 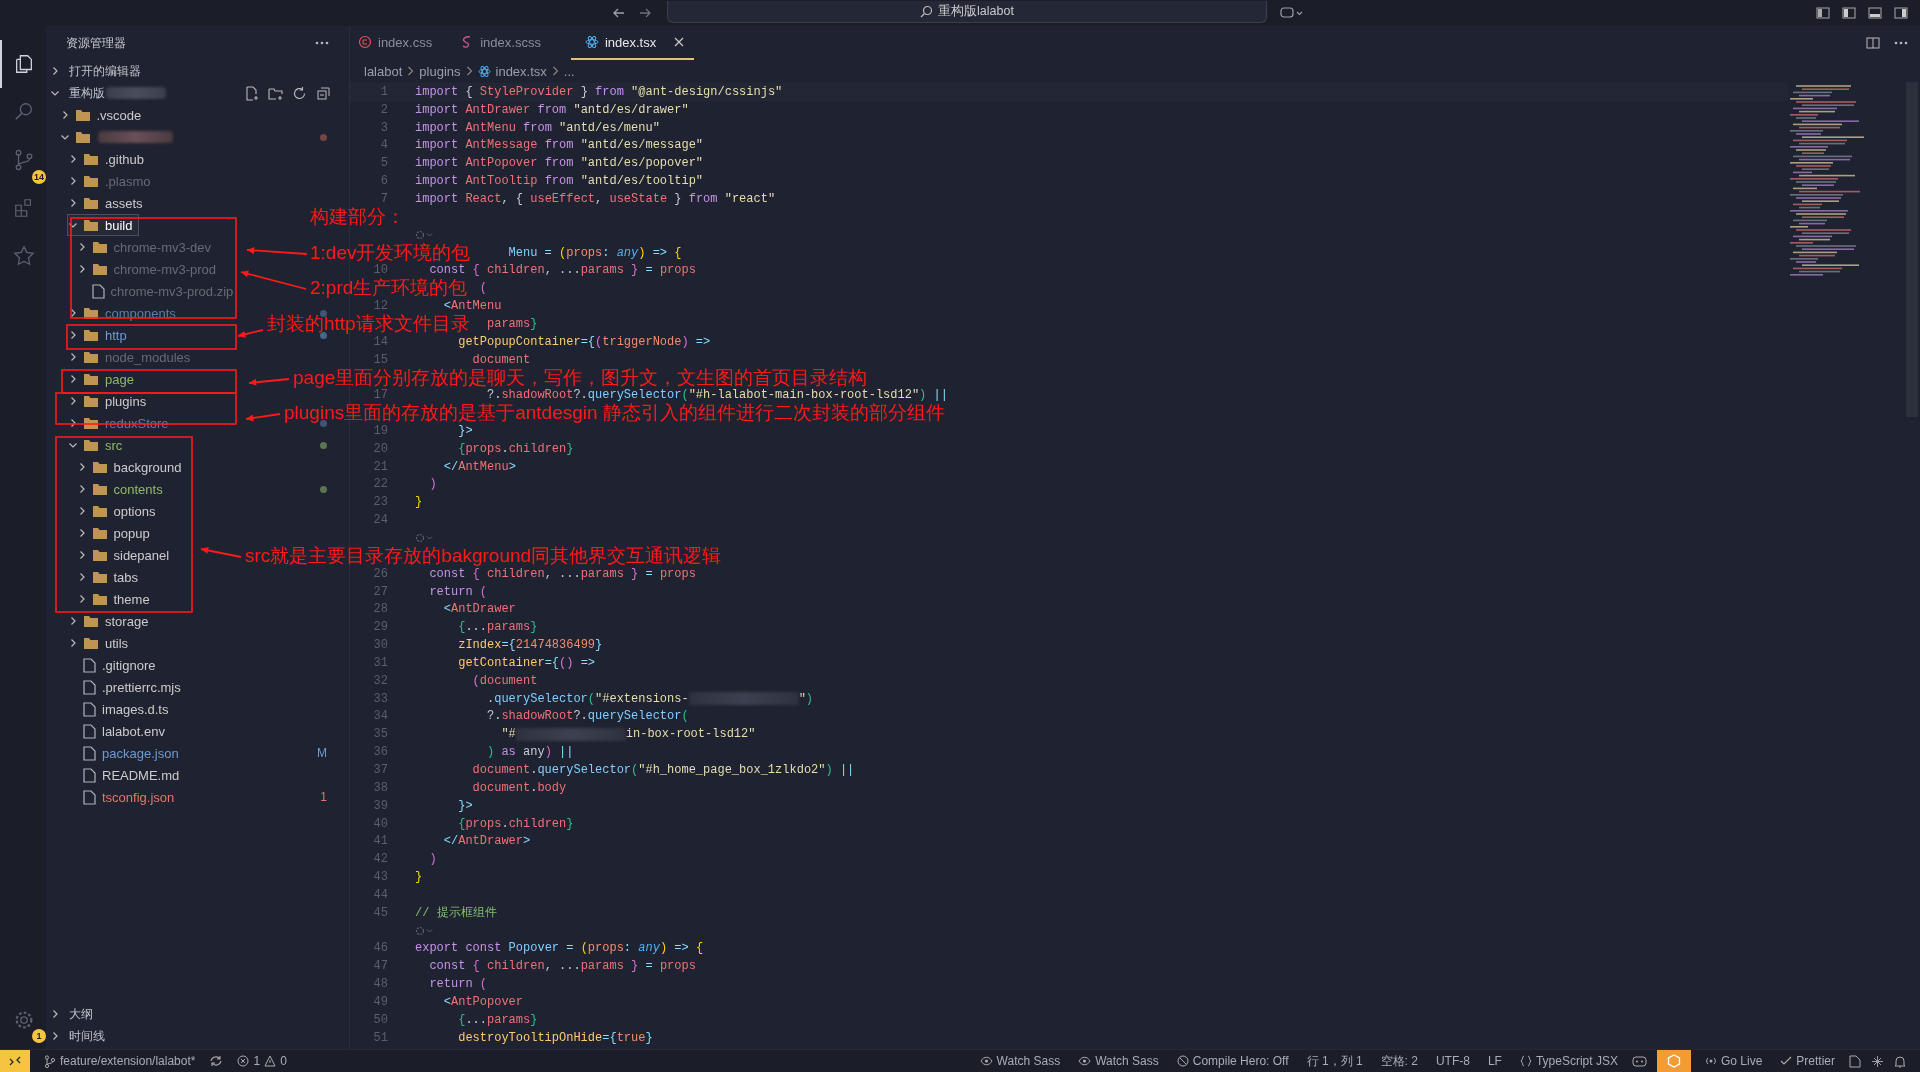 I want to click on tree-item: tabs, so click(x=110, y=577).